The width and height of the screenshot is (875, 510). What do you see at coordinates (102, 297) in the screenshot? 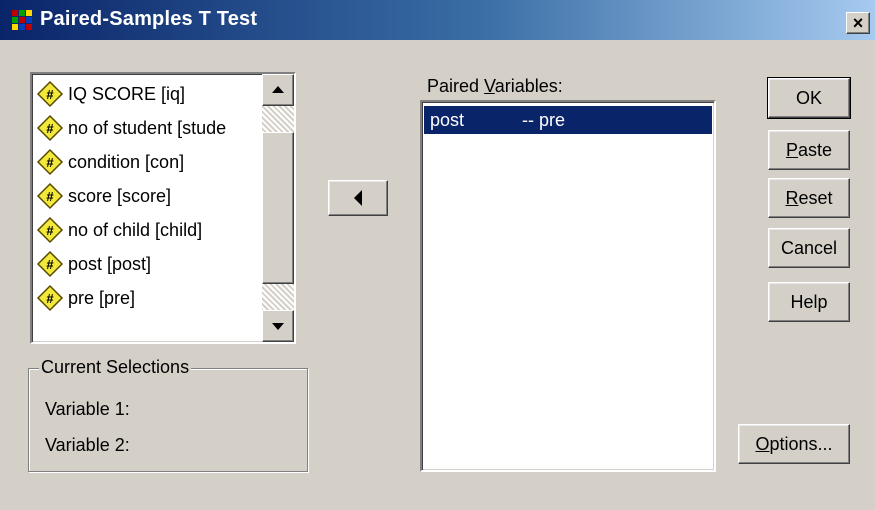
I see `variable-label: pre [pre]` at bounding box center [102, 297].